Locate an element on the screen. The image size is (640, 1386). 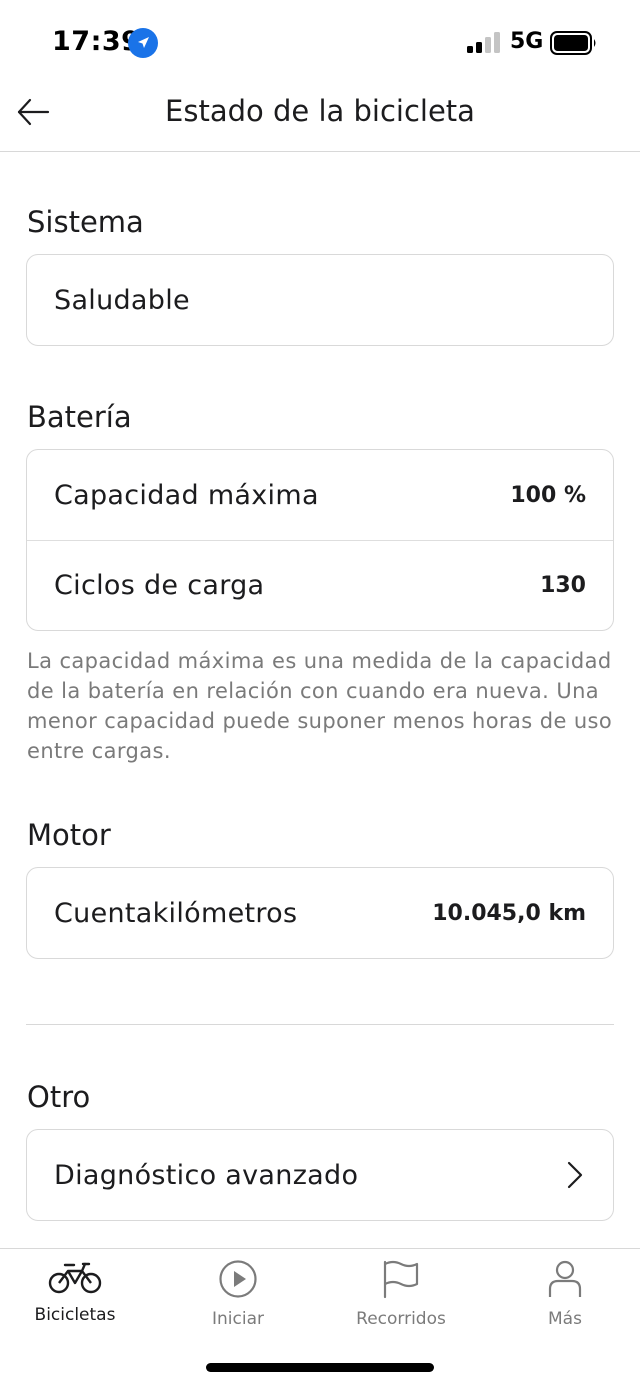
section-title-system: Sistema is located at coordinates (85, 222).